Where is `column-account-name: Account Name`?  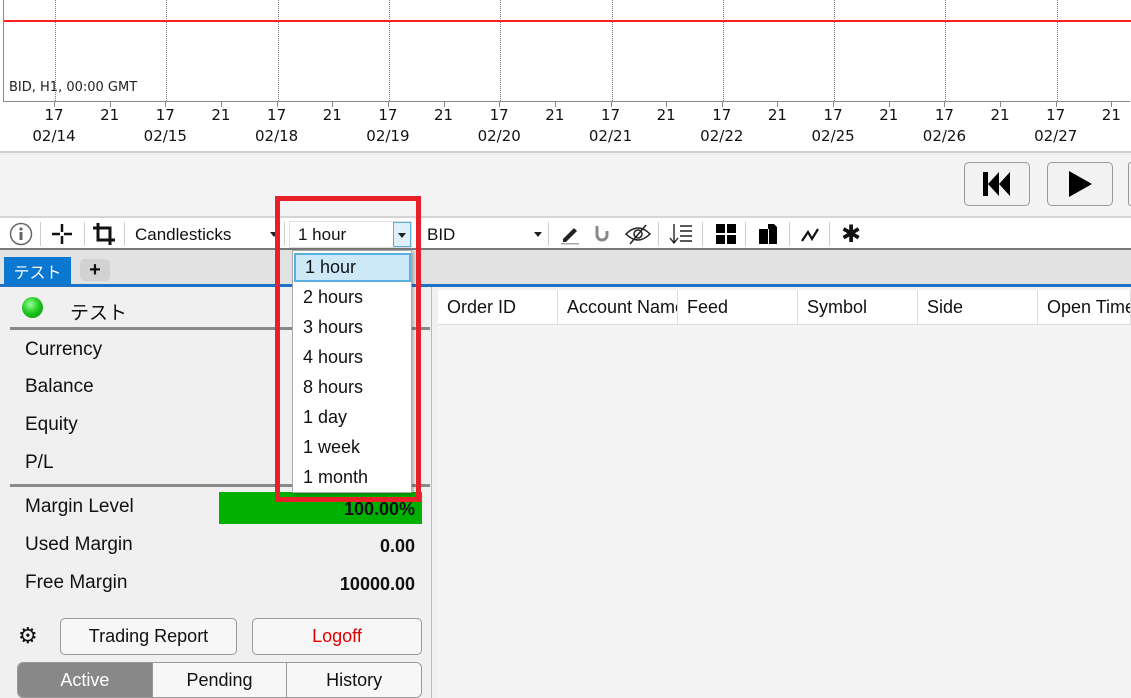
column-account-name: Account Name is located at coordinates (618, 307).